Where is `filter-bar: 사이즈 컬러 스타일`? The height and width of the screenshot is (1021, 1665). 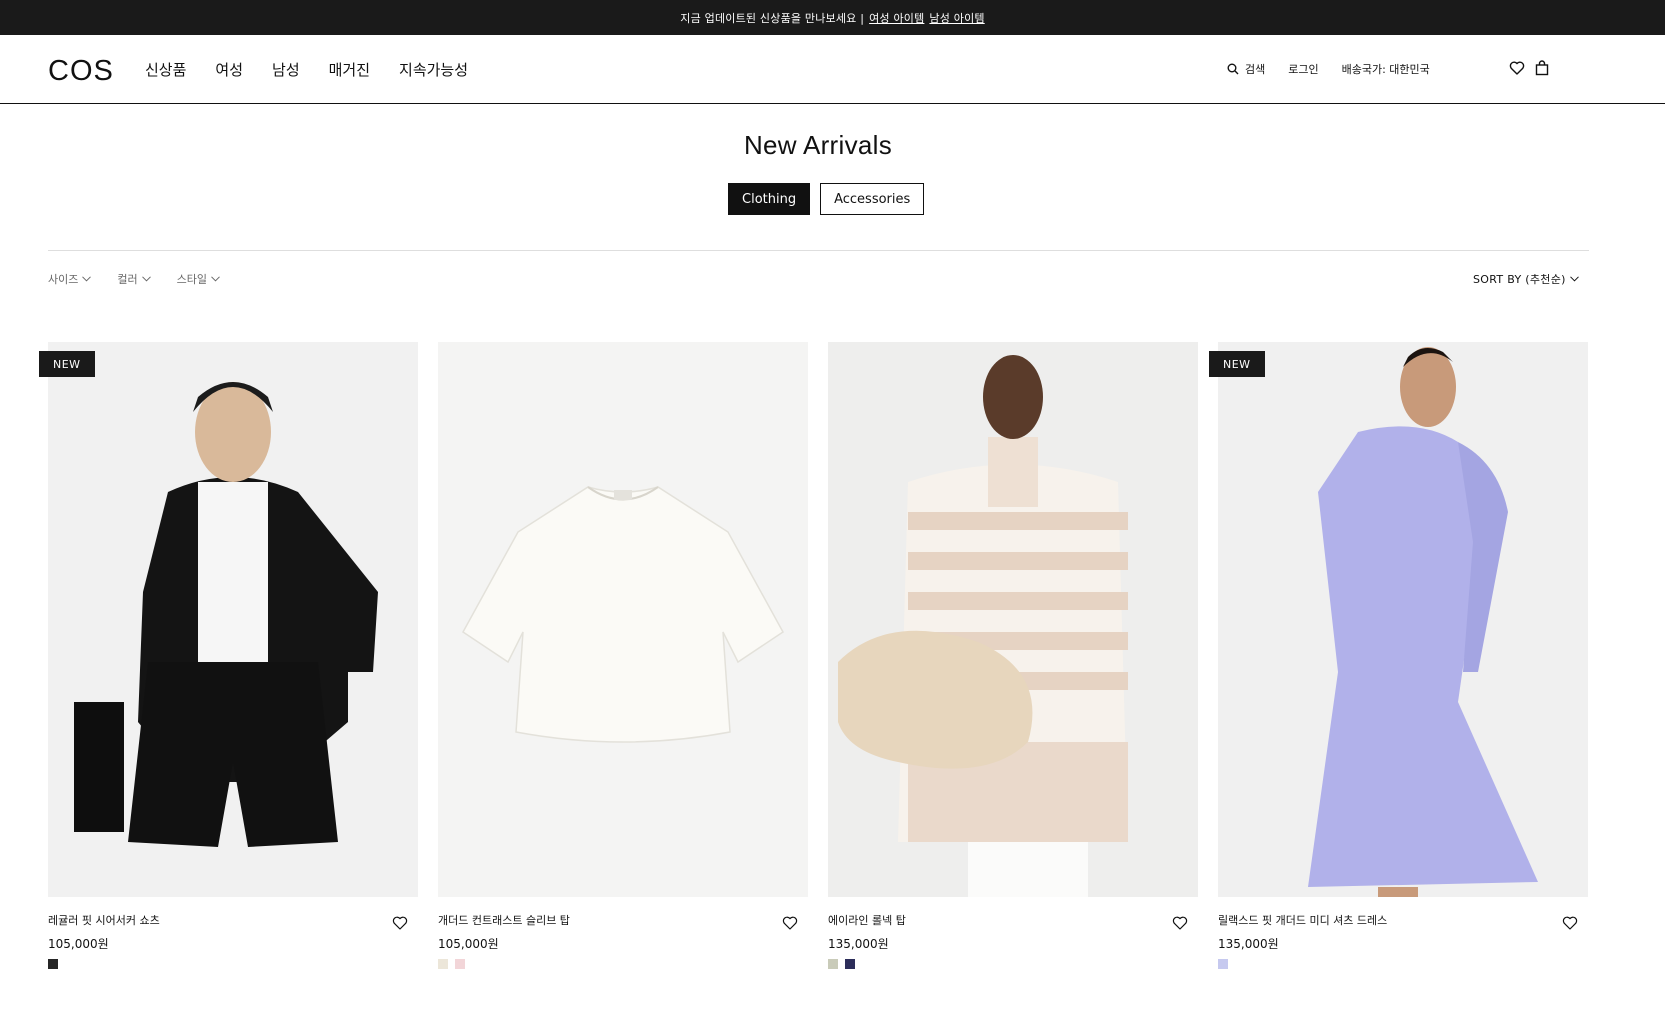 filter-bar: 사이즈 컬러 스타일 is located at coordinates (134, 279).